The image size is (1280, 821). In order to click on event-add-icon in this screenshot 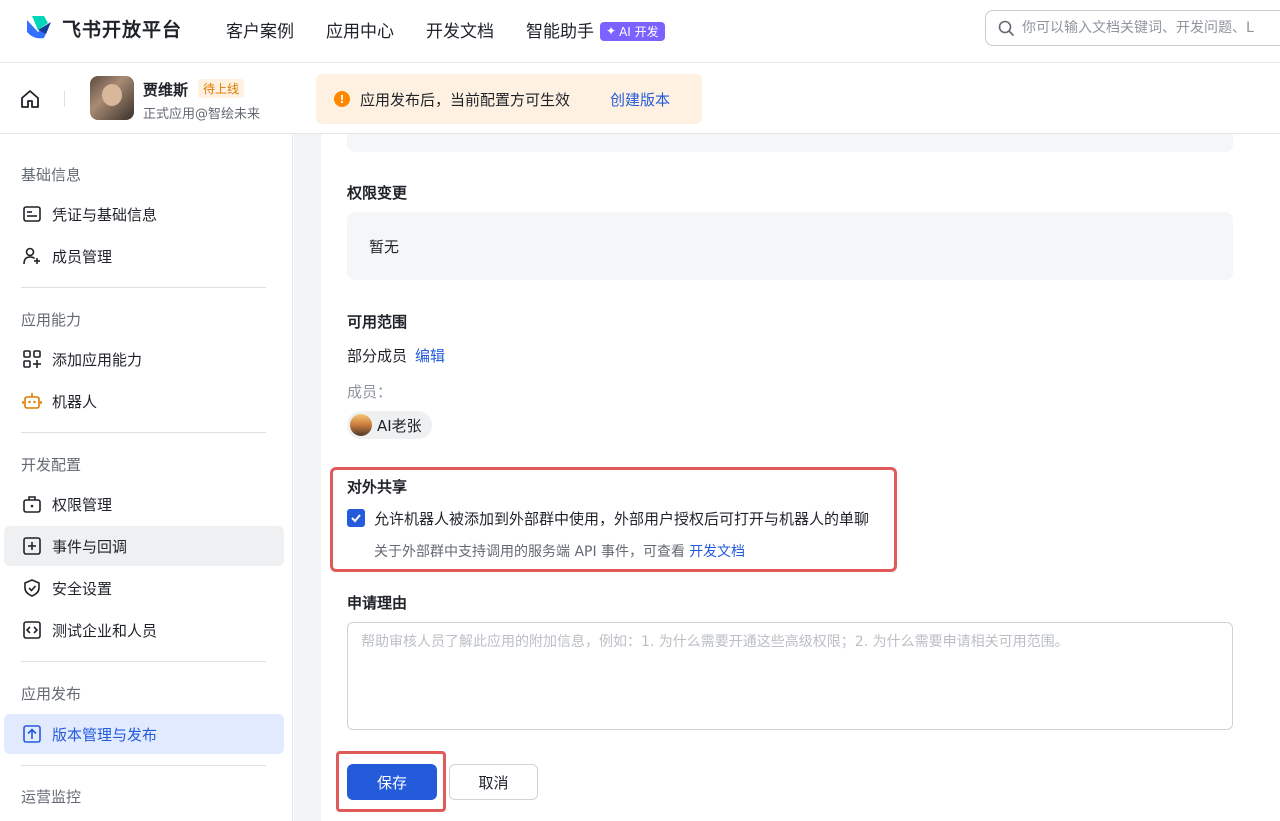, I will do `click(32, 546)`.